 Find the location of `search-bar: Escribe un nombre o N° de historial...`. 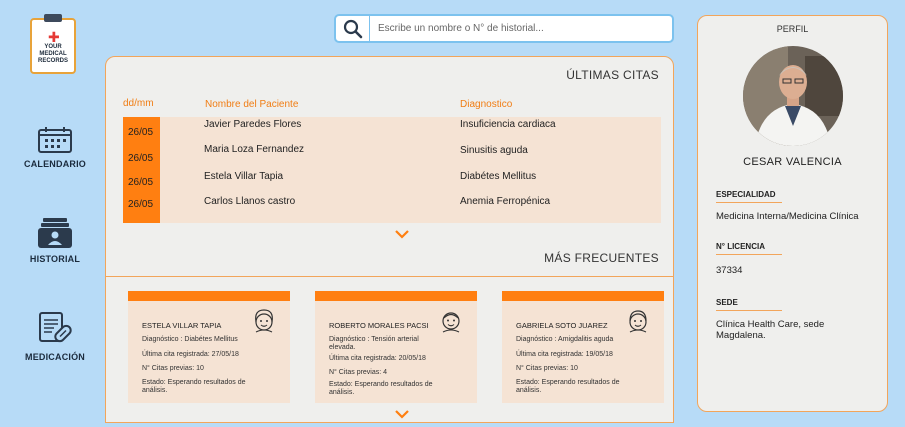

search-bar: Escribe un nombre o N° de historial... is located at coordinates (504, 28).